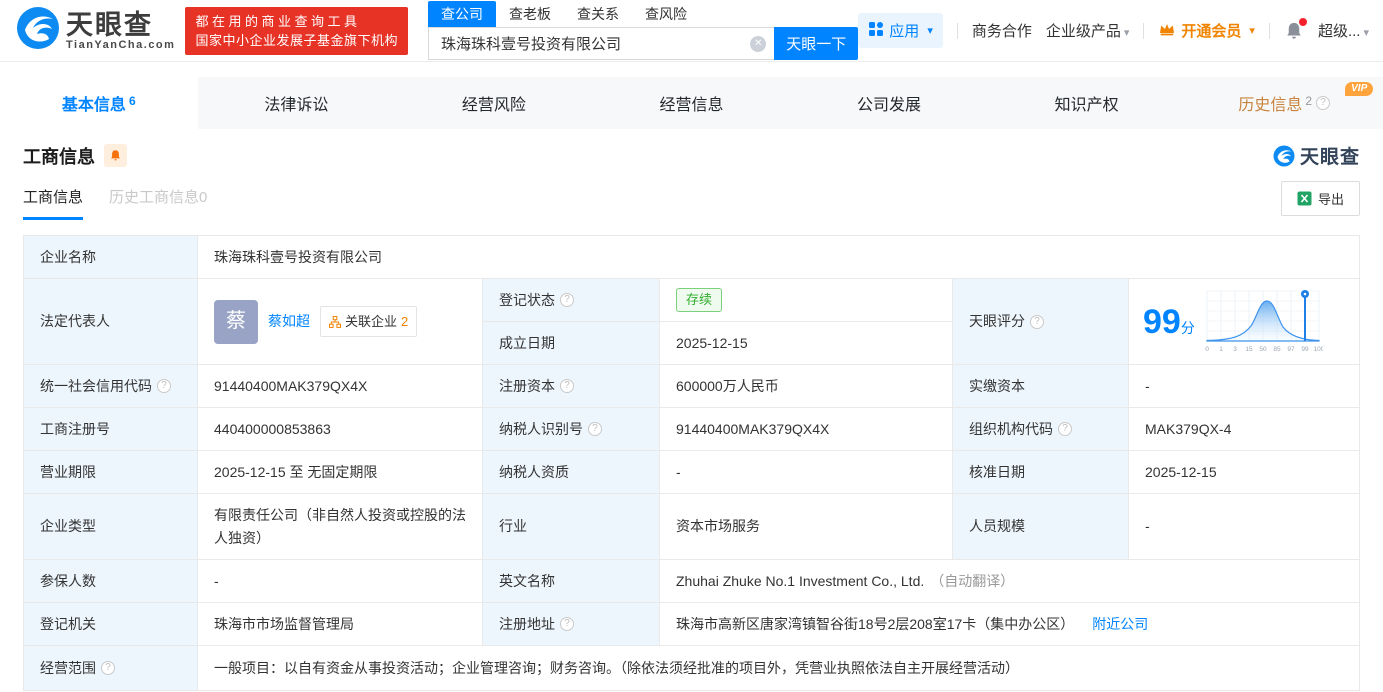  I want to click on svg-text: 3, so click(1235, 349).